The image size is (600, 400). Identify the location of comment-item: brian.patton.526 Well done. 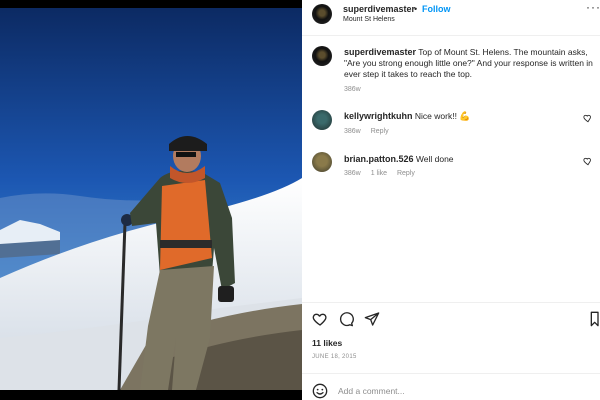
(470, 159).